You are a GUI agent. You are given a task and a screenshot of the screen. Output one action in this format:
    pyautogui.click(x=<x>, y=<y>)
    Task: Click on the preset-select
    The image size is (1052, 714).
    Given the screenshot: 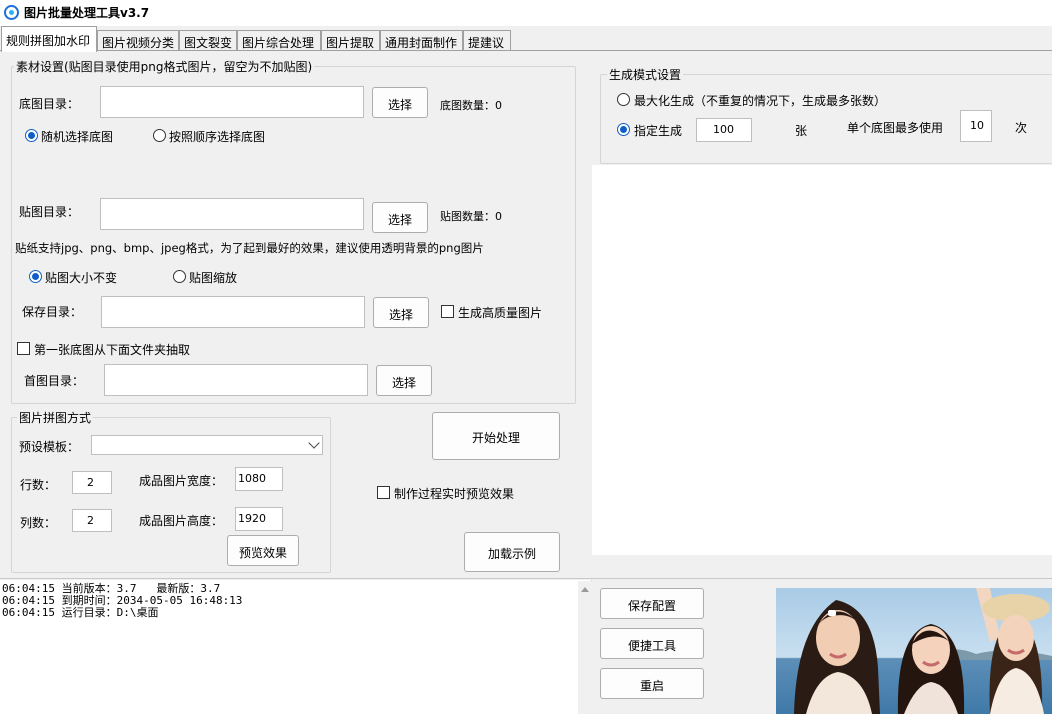 What is the action you would take?
    pyautogui.click(x=207, y=445)
    